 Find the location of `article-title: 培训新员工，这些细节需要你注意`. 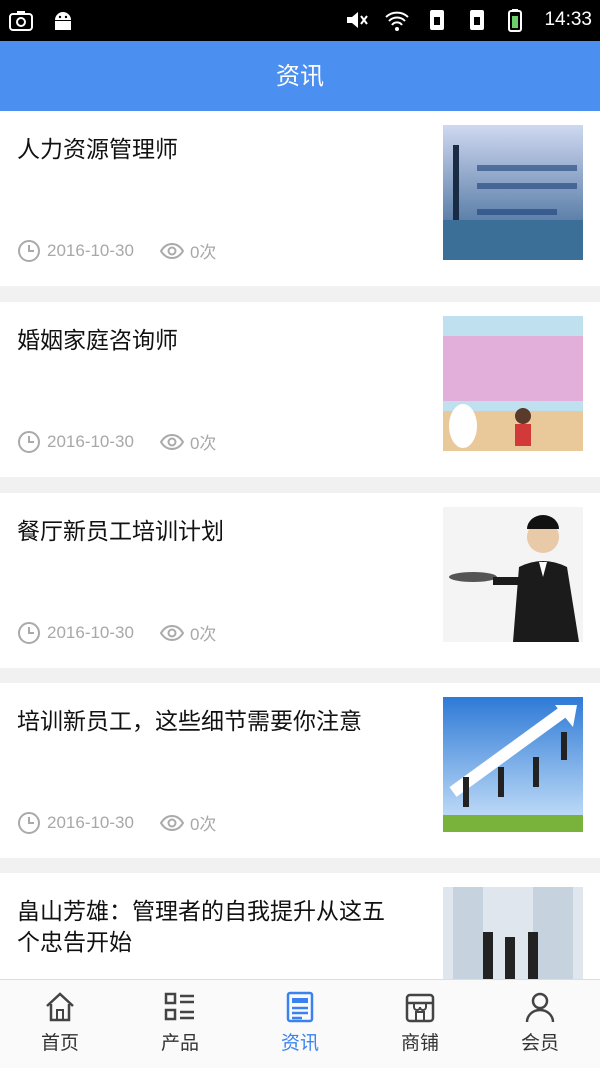

article-title: 培训新员工，这些细节需要你注意 is located at coordinates (189, 722).